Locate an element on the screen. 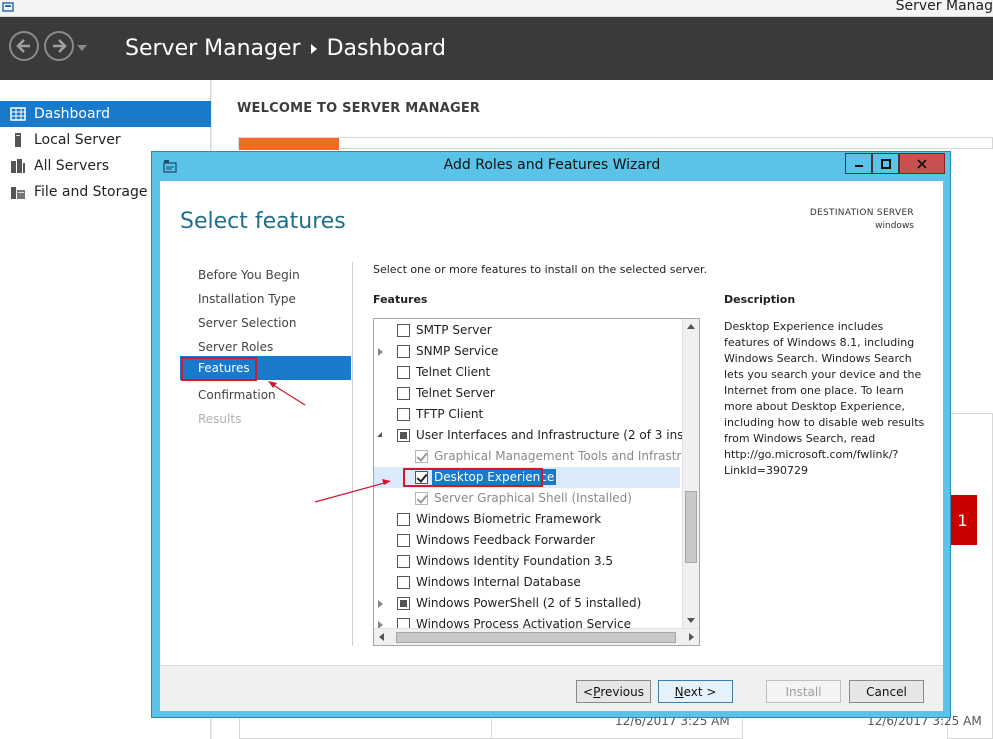 This screenshot has height=739, width=993. quick-start-accent is located at coordinates (289, 144).